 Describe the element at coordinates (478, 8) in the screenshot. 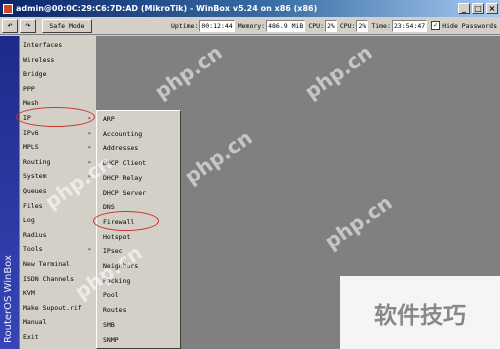

I see `maximize-button: □` at that location.